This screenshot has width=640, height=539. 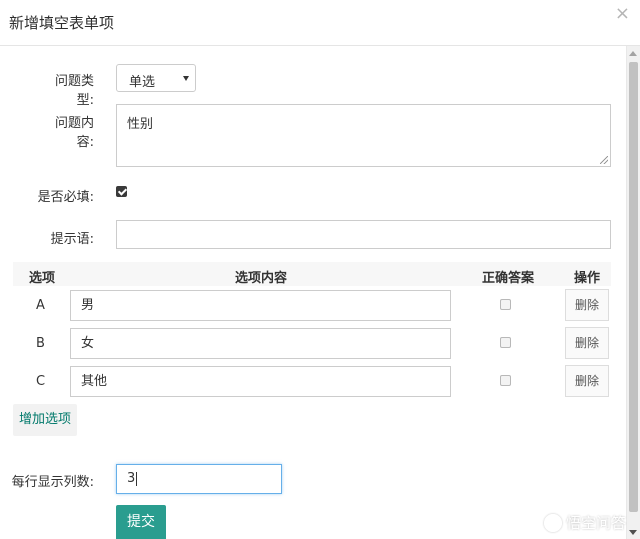 What do you see at coordinates (508, 278) in the screenshot?
I see `header-correct: 正确答案` at bounding box center [508, 278].